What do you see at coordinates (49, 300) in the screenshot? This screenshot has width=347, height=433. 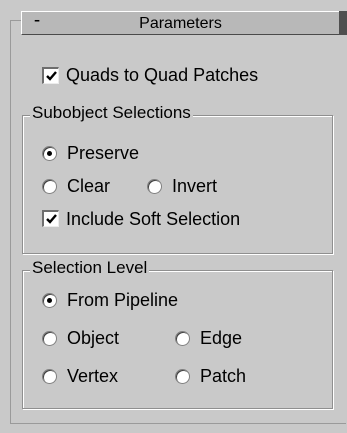 I see `from-pipeline-radio` at bounding box center [49, 300].